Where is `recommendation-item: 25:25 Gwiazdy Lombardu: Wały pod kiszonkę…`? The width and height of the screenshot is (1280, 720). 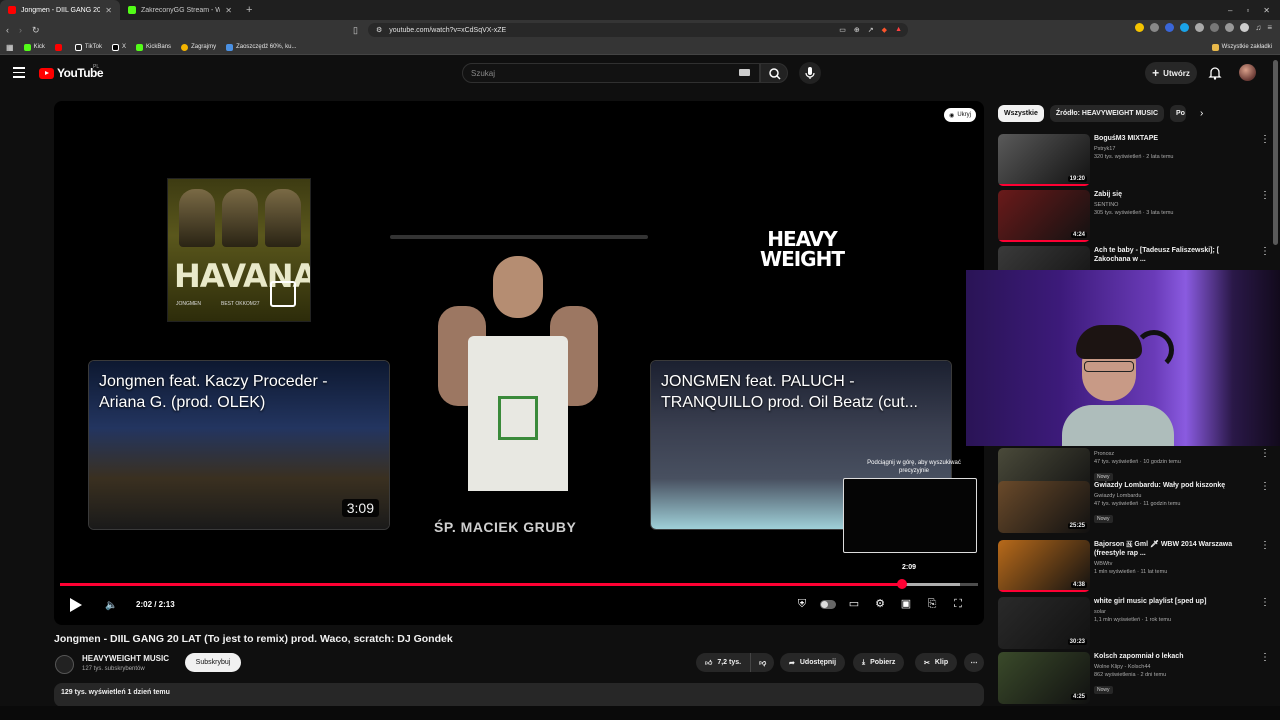
recommendation-item: 25:25 Gwiazdy Lombardu: Wały pod kiszonkę… is located at coordinates (1134, 507).